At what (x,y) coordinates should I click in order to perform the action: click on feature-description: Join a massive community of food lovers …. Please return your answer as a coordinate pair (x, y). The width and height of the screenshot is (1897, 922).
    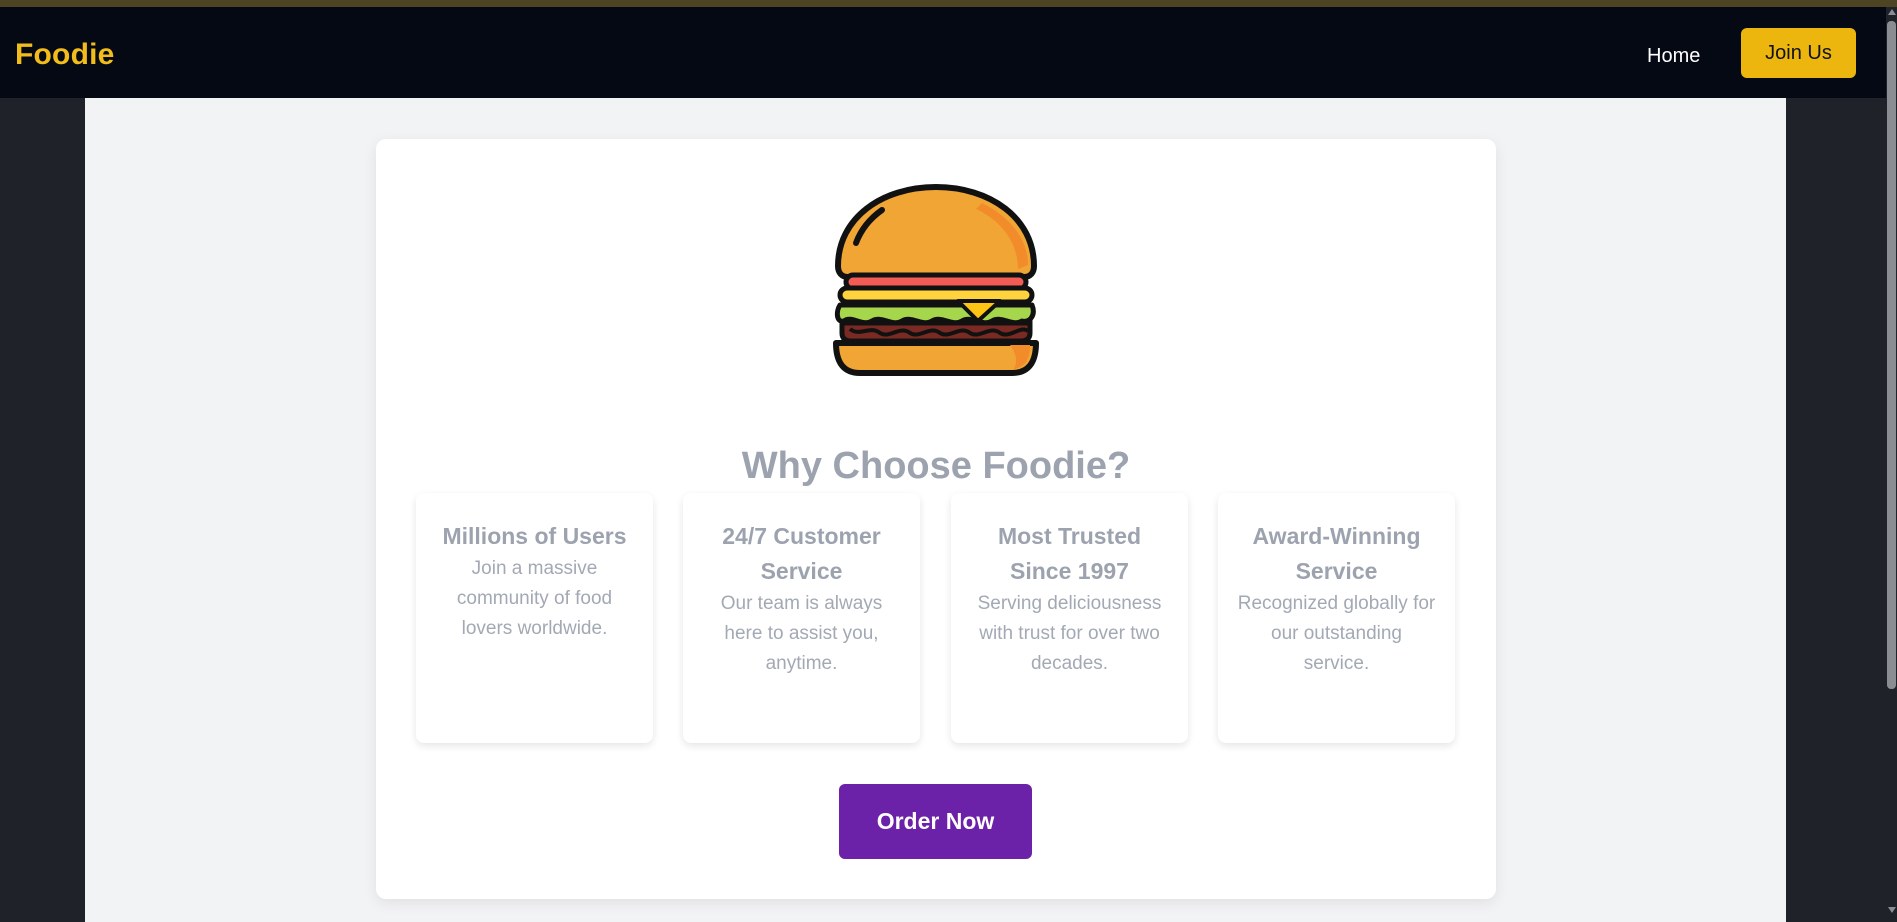
    Looking at the image, I should click on (534, 598).